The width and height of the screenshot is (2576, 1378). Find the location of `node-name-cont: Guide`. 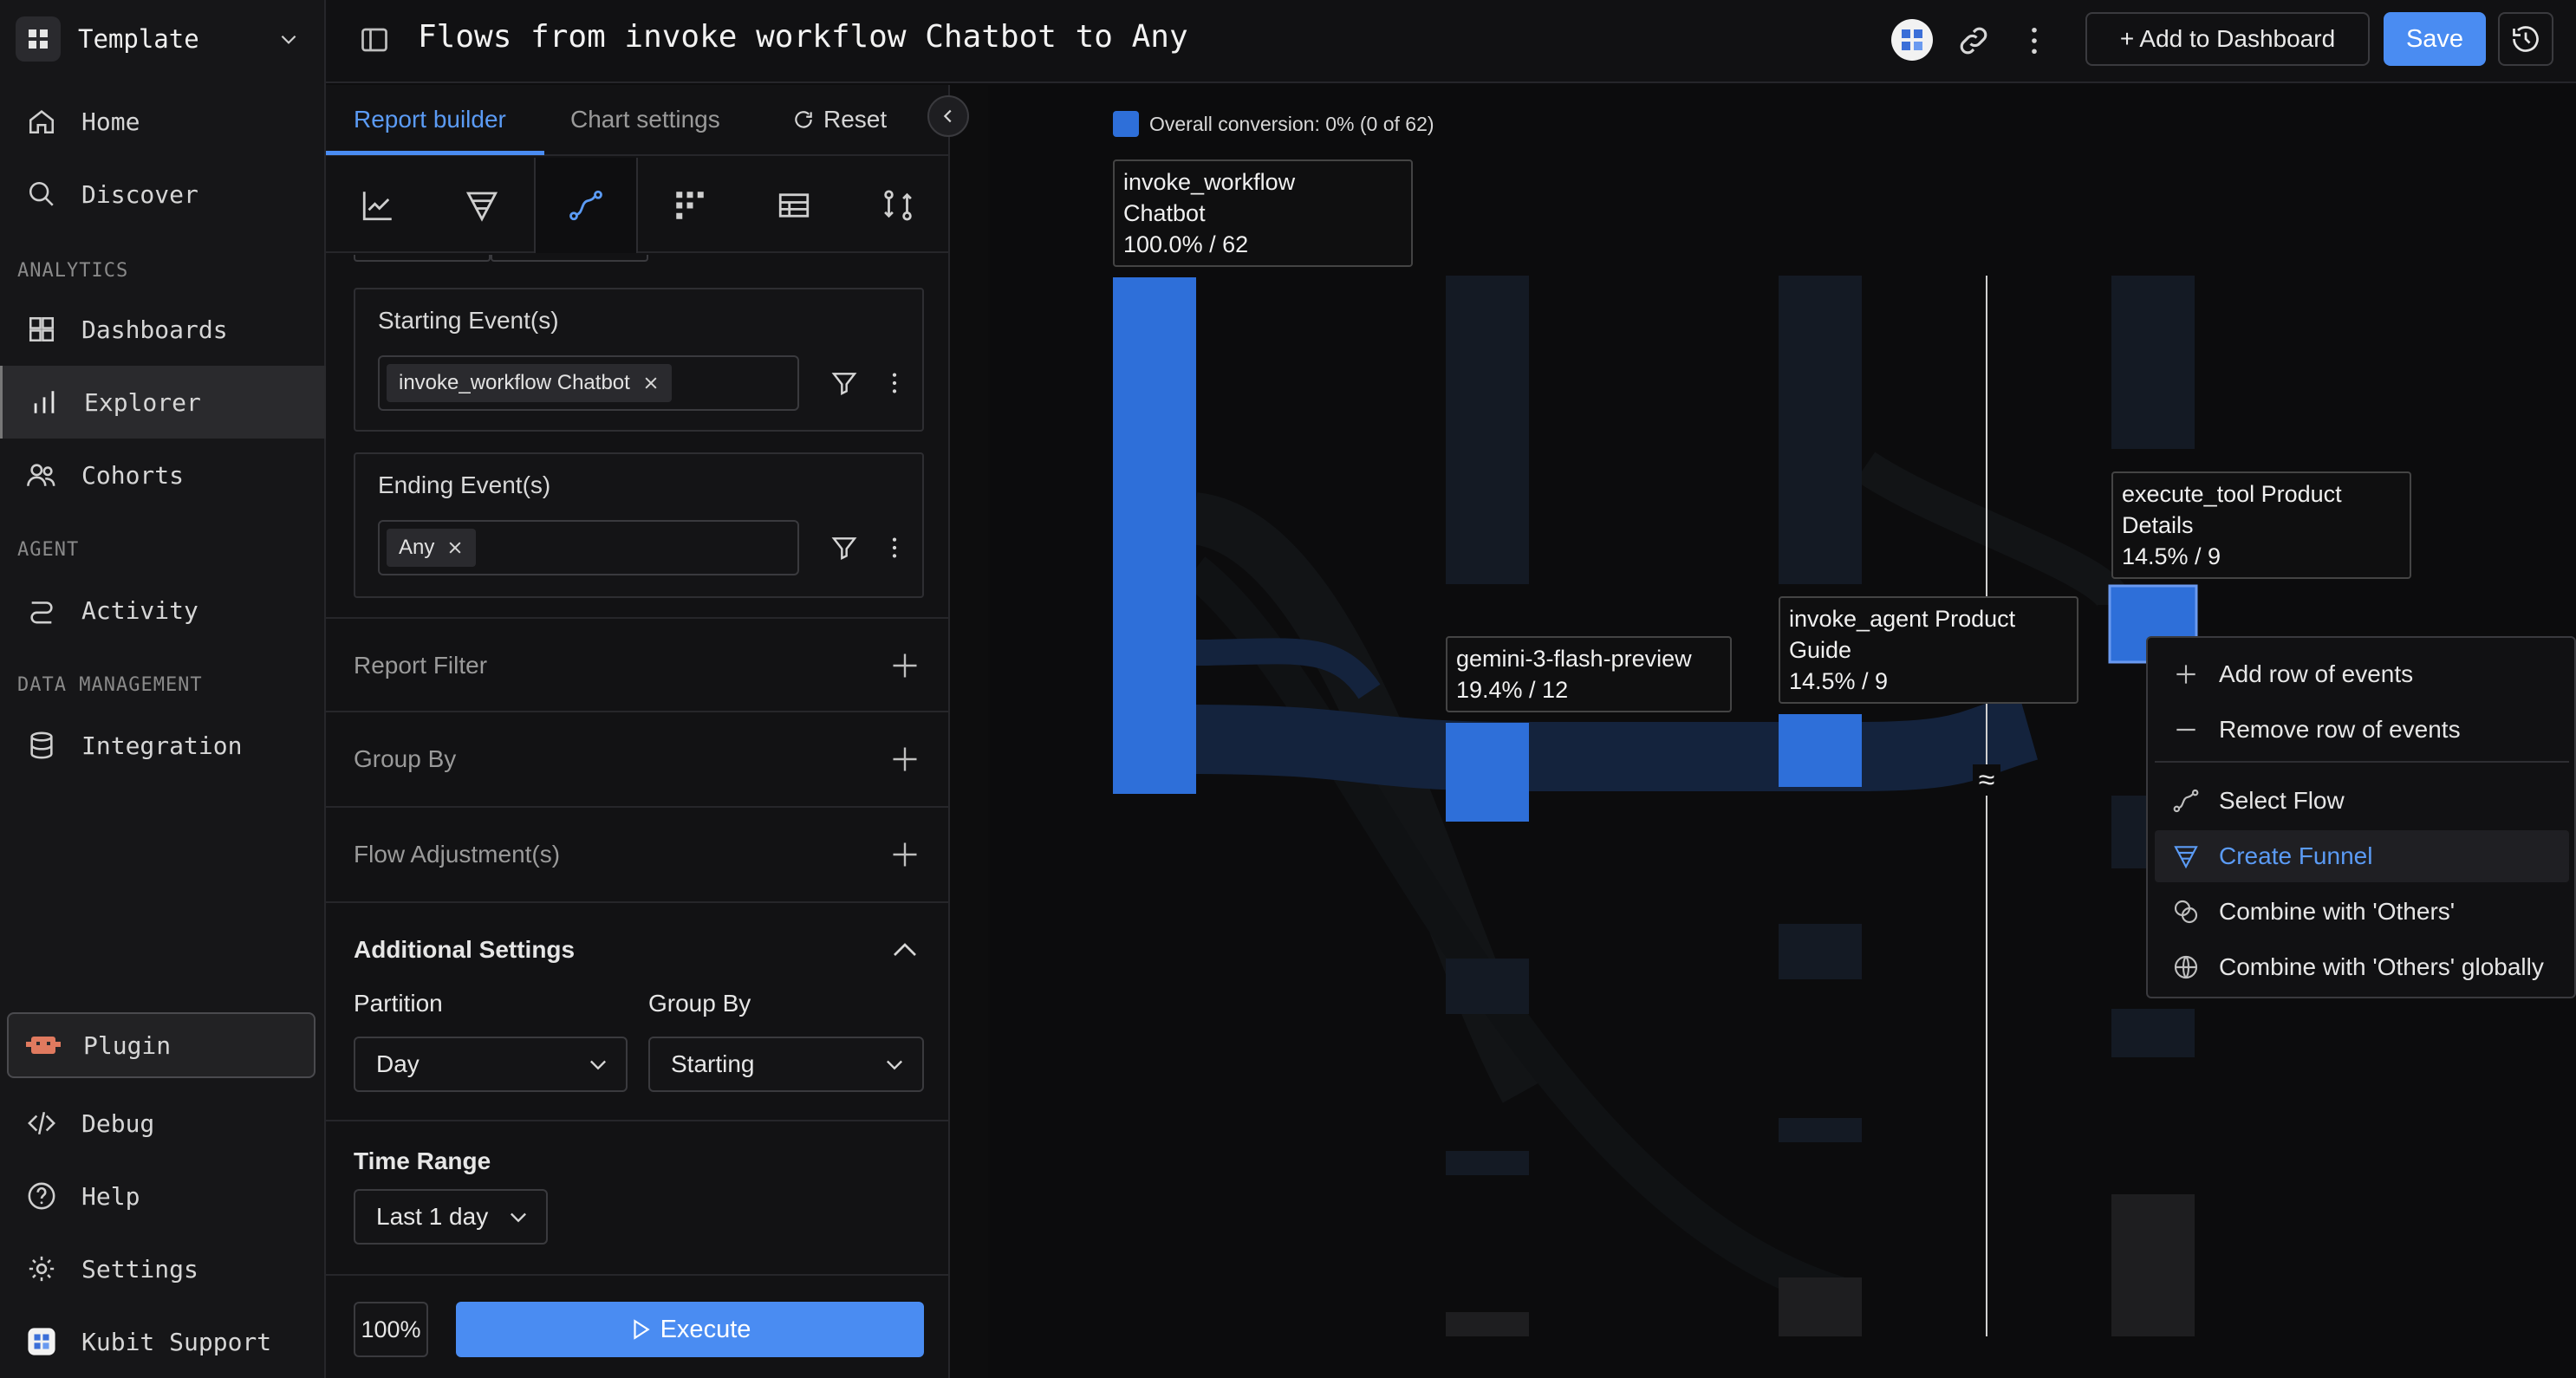

node-name-cont: Guide is located at coordinates (1820, 650).